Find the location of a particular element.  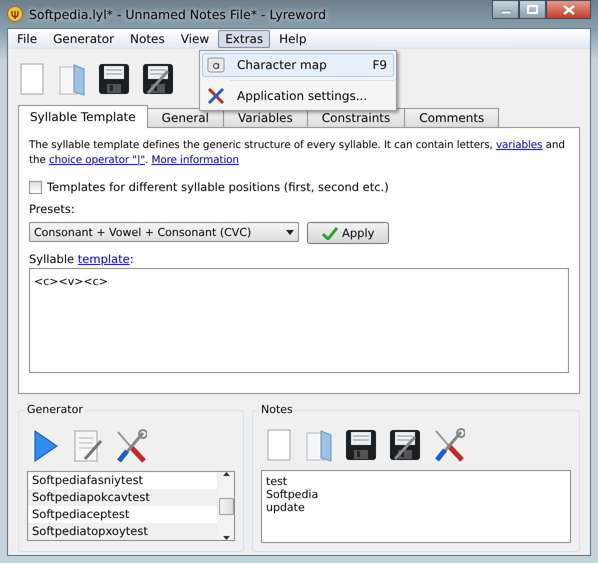

scroll-up-icon is located at coordinates (226, 474).